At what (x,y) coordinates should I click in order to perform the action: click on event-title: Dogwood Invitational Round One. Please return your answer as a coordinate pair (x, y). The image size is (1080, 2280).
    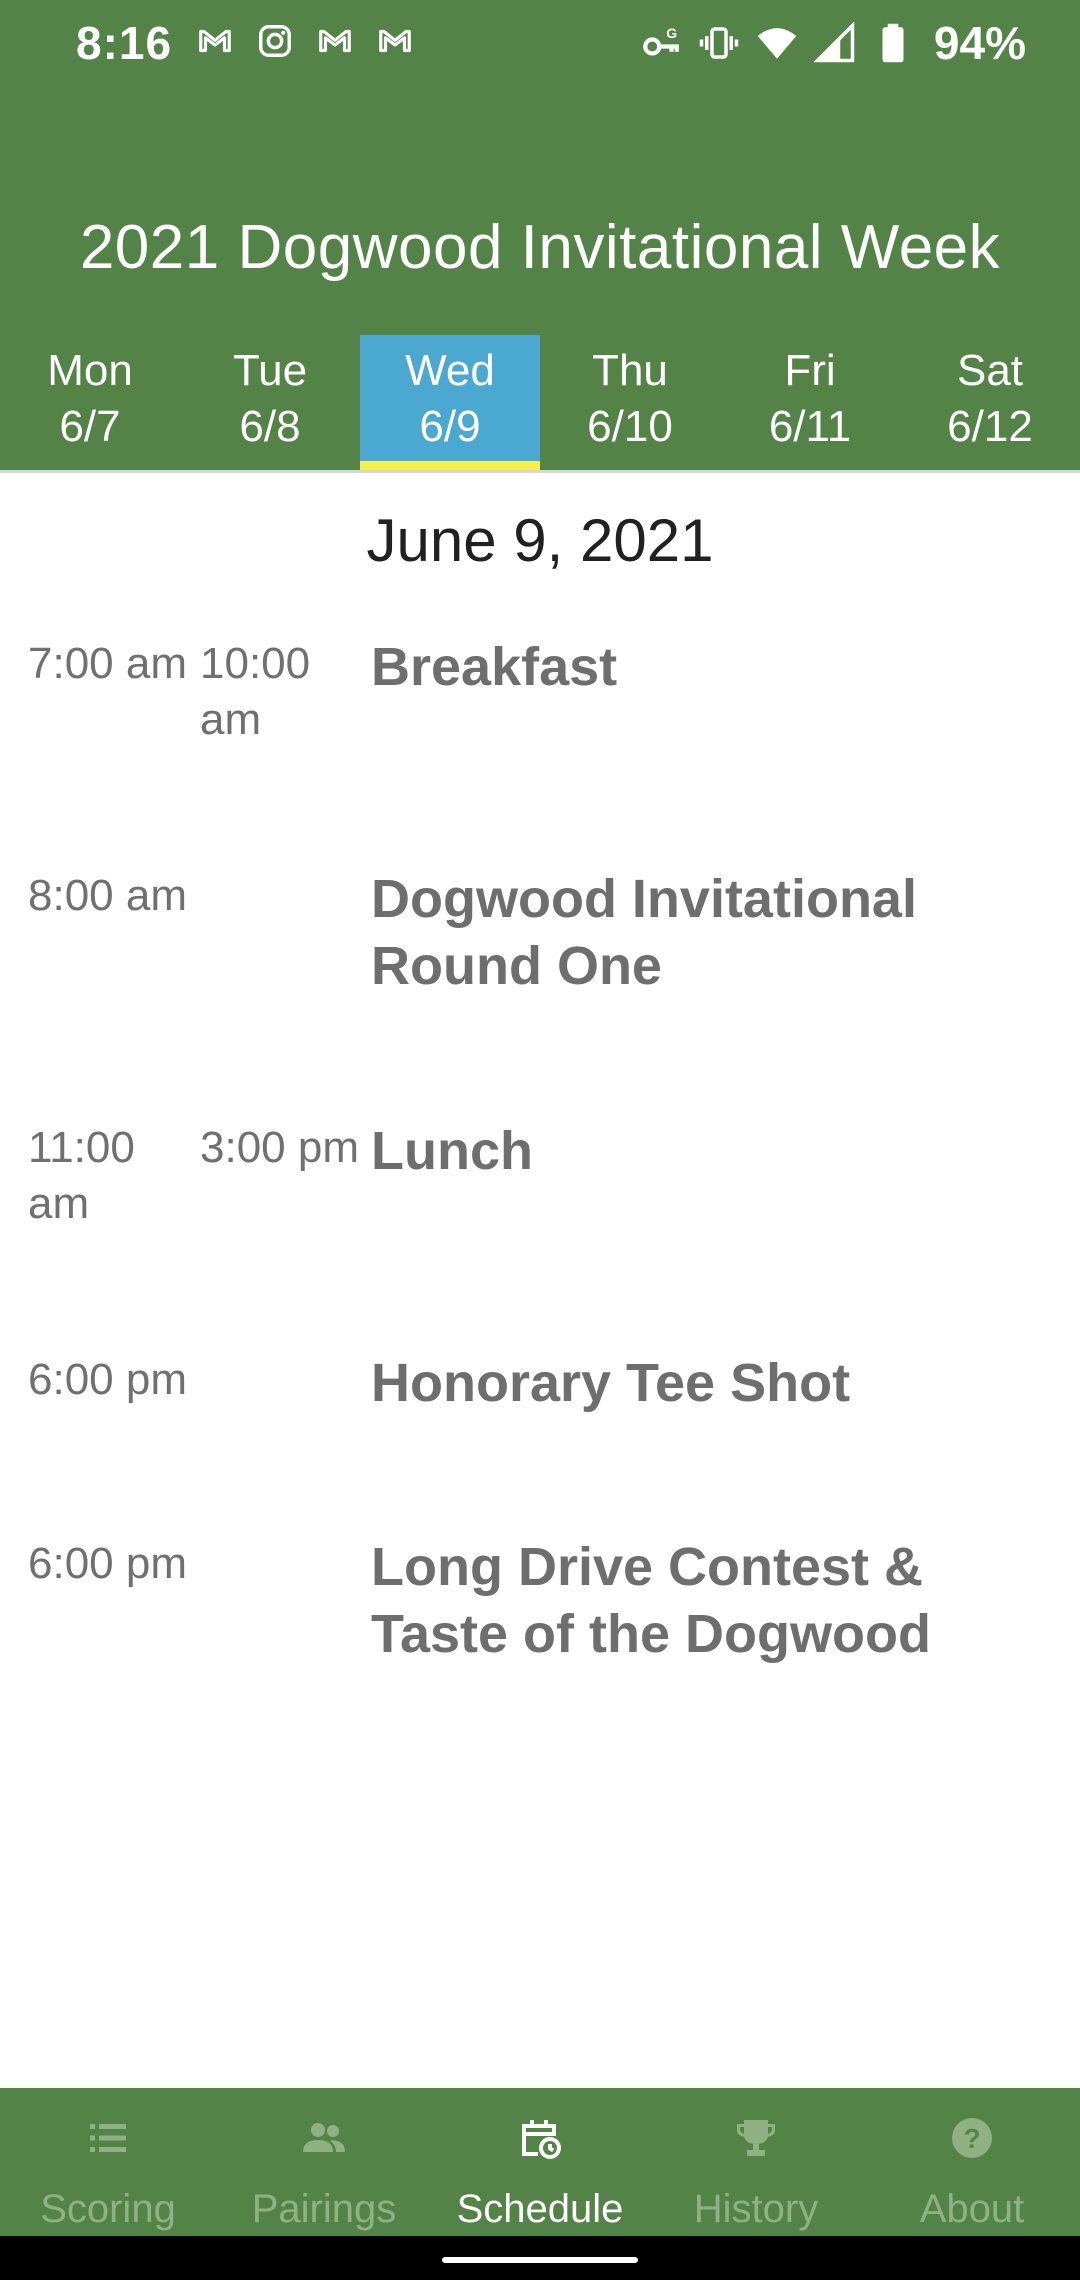
    Looking at the image, I should click on (644, 932).